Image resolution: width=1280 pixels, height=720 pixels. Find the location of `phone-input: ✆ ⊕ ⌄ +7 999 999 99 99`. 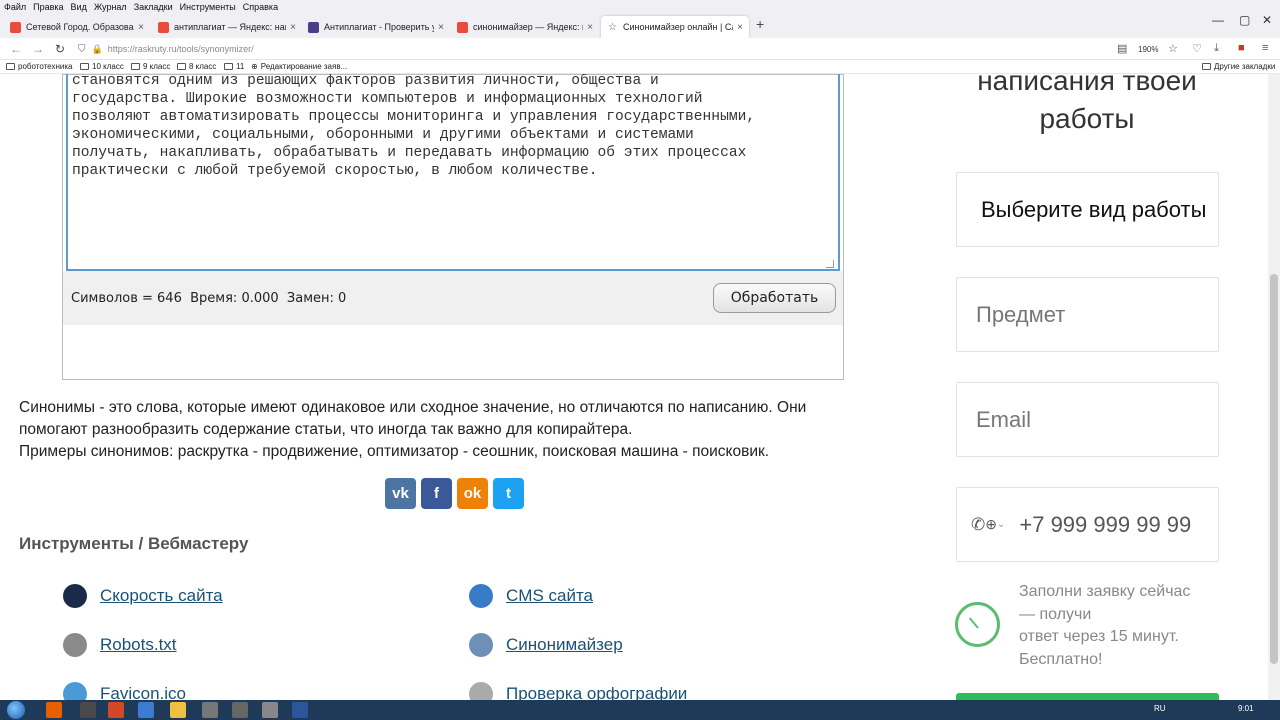

phone-input: ✆ ⊕ ⌄ +7 999 999 99 99 is located at coordinates (1087, 524).